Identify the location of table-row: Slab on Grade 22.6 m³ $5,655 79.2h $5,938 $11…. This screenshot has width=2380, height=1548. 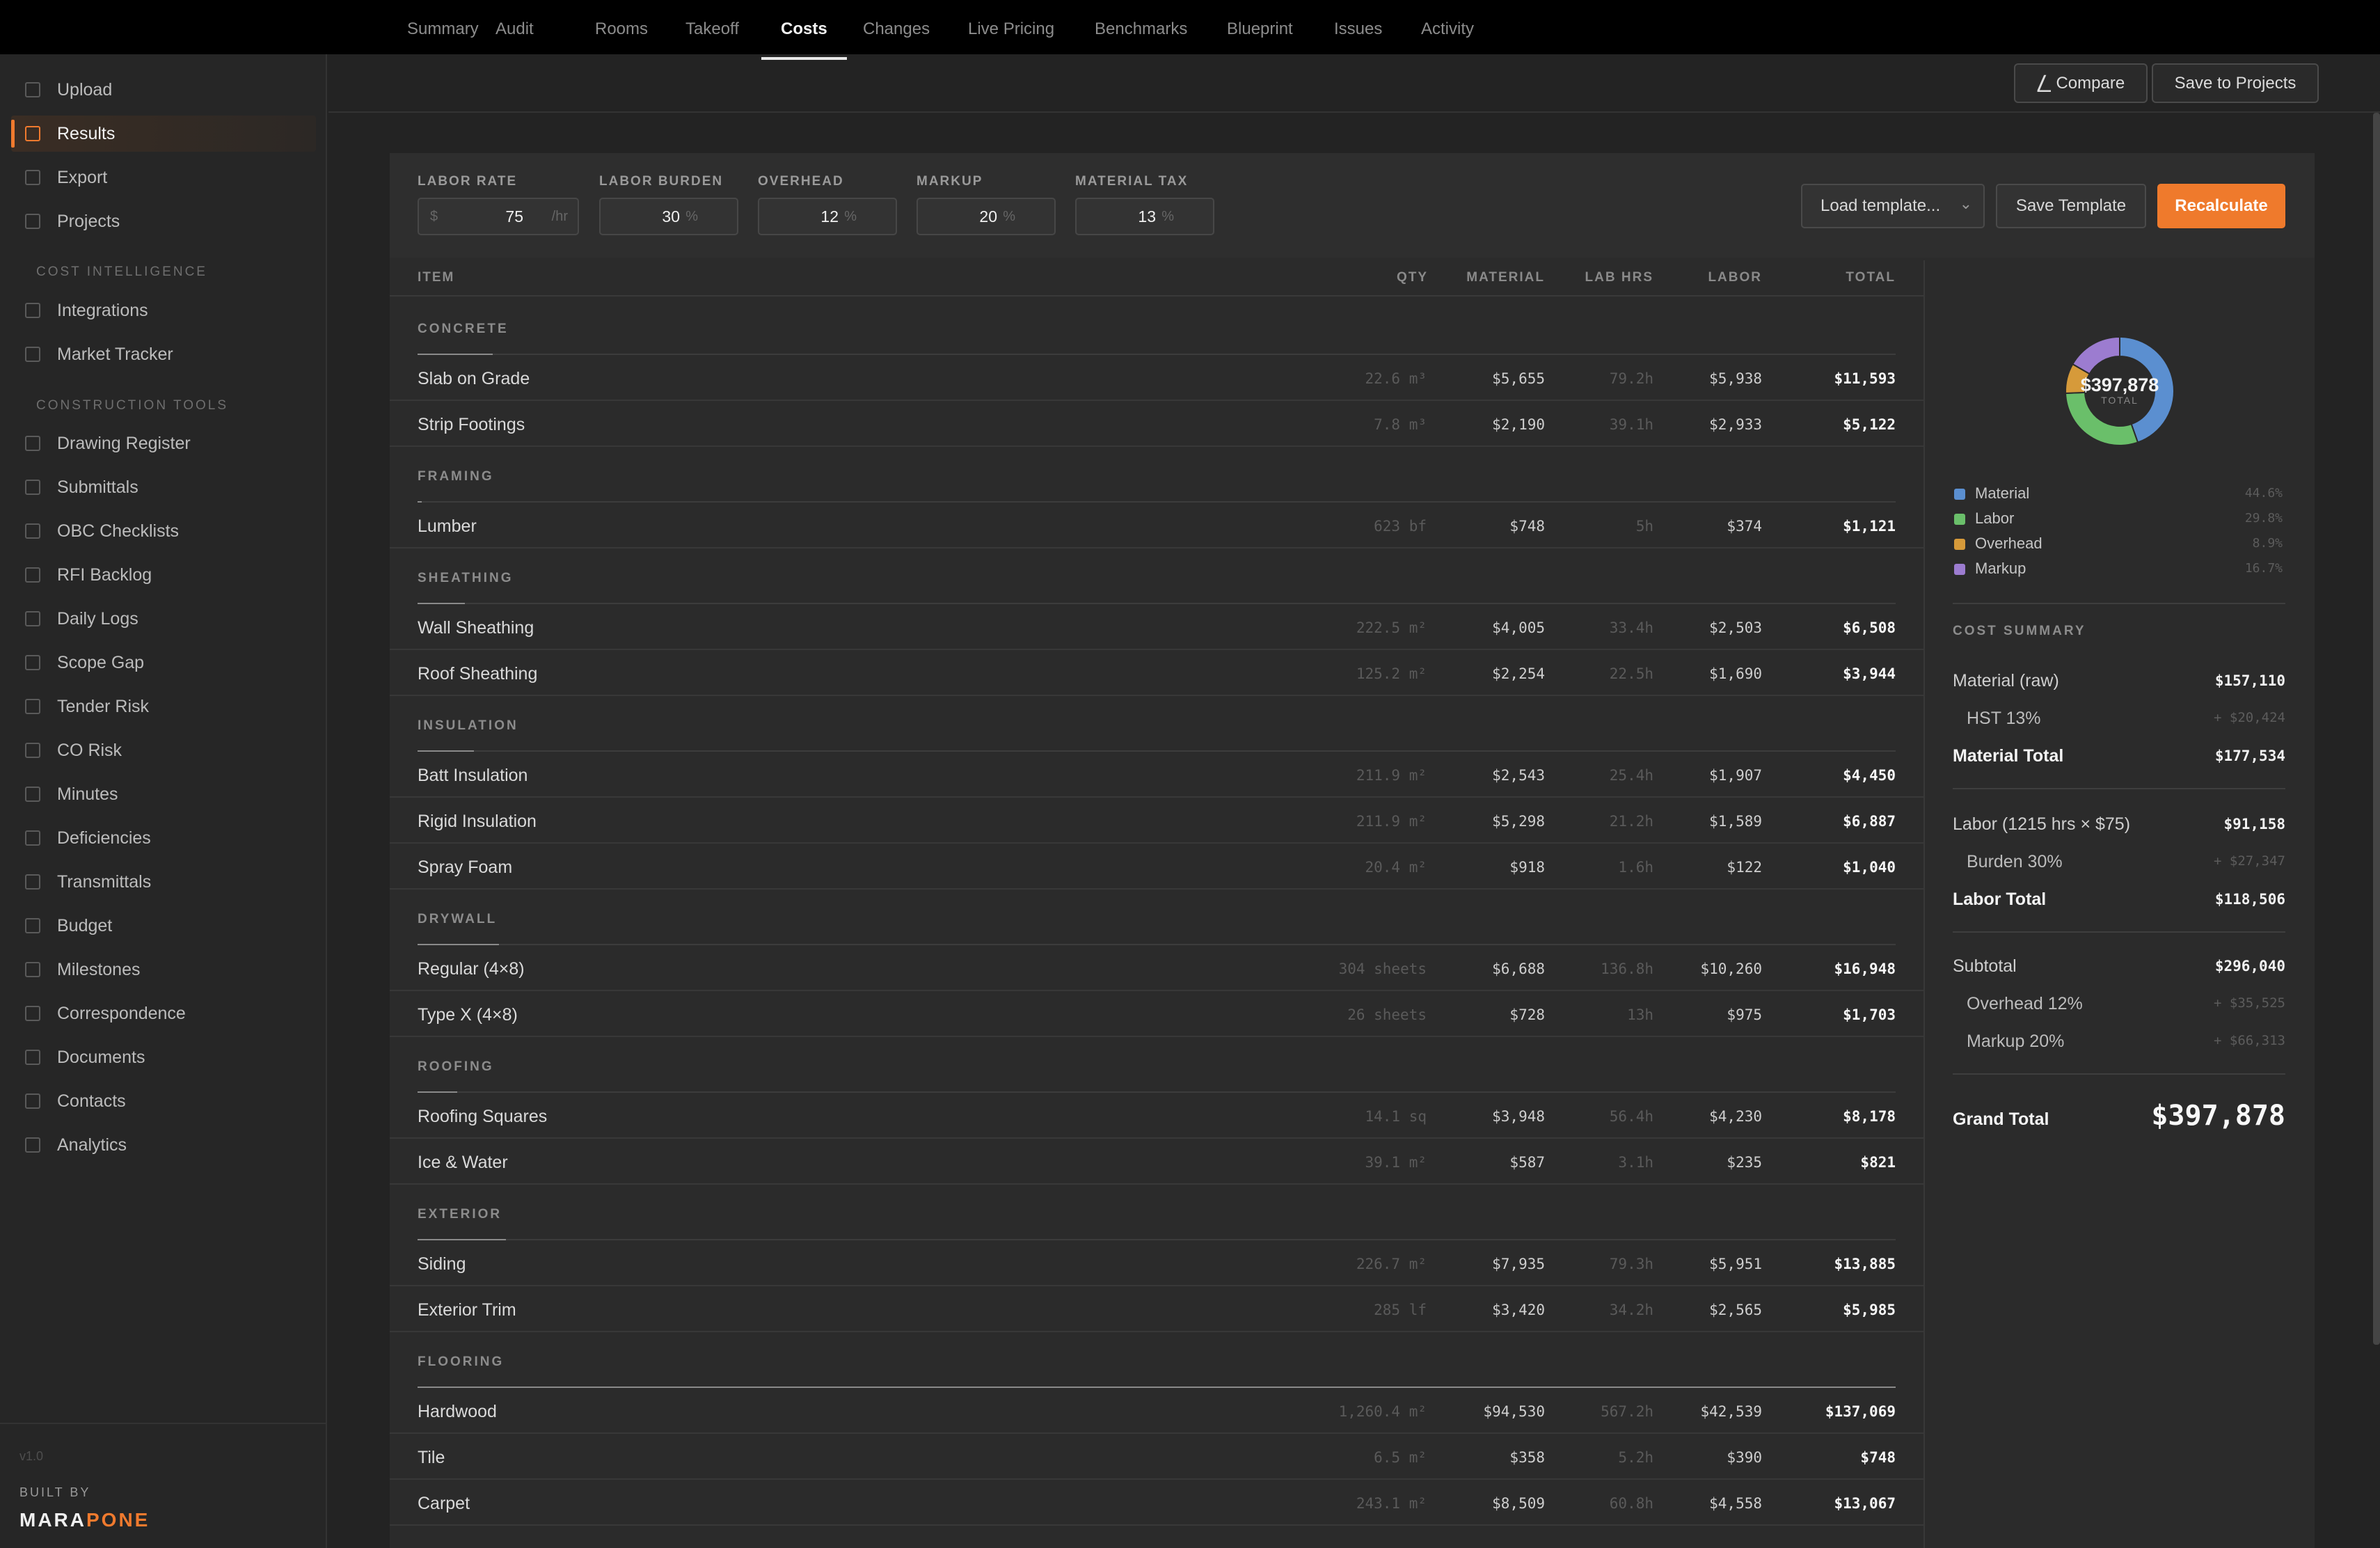
(1156, 378).